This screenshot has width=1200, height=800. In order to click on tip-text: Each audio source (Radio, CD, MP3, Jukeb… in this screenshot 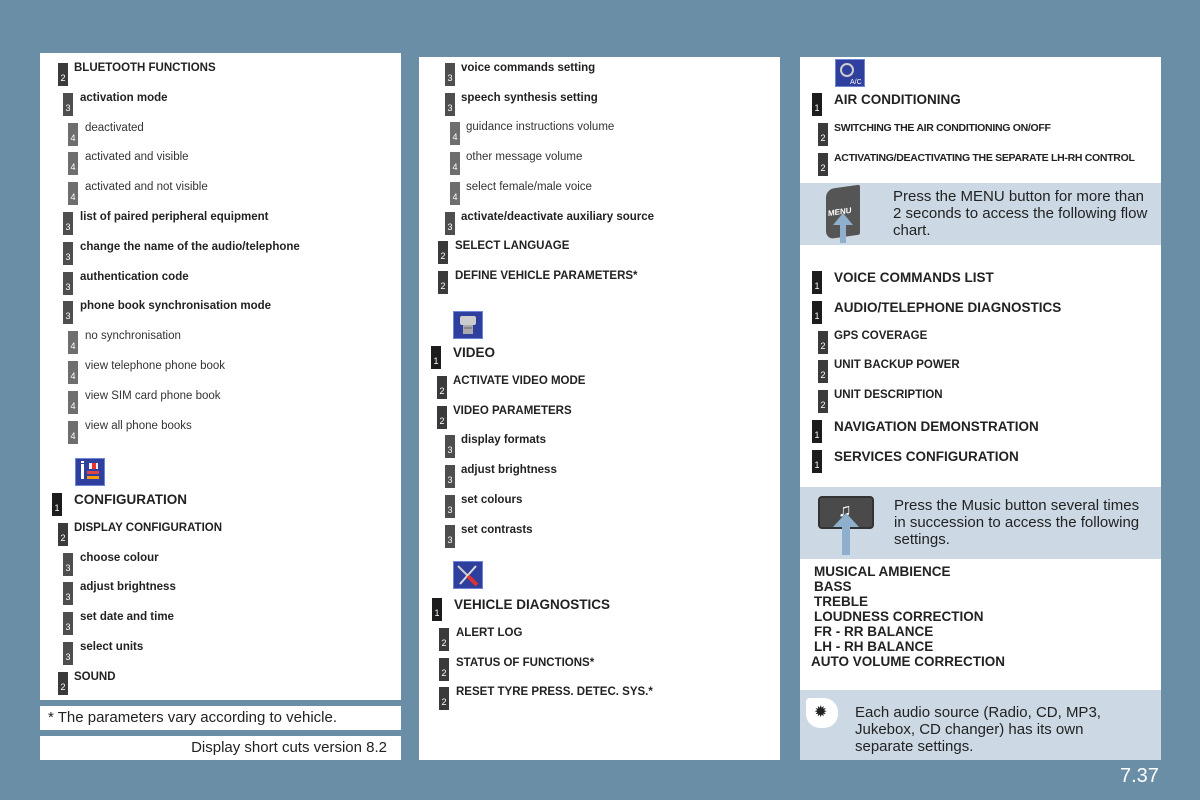, I will do `click(978, 729)`.